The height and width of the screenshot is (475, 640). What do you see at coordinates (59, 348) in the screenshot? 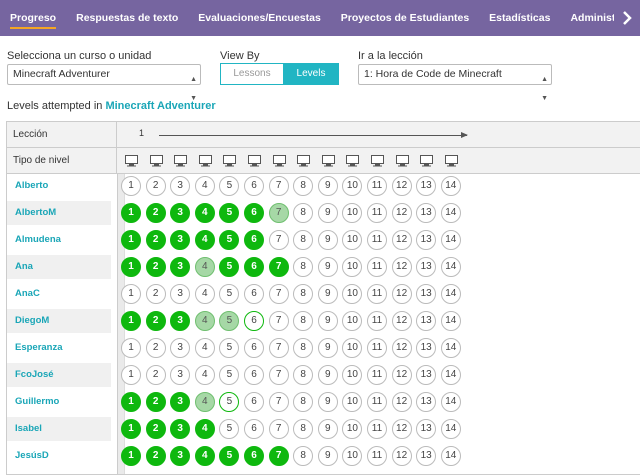
I see `student-name: Esperanza` at bounding box center [59, 348].